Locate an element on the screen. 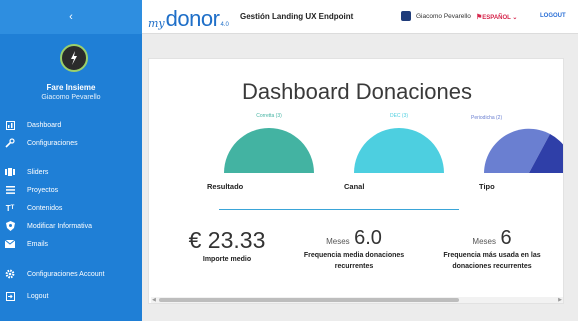 The height and width of the screenshot is (321, 578). sidebar-item-configuraciones: Configuraciones is located at coordinates (71, 143).